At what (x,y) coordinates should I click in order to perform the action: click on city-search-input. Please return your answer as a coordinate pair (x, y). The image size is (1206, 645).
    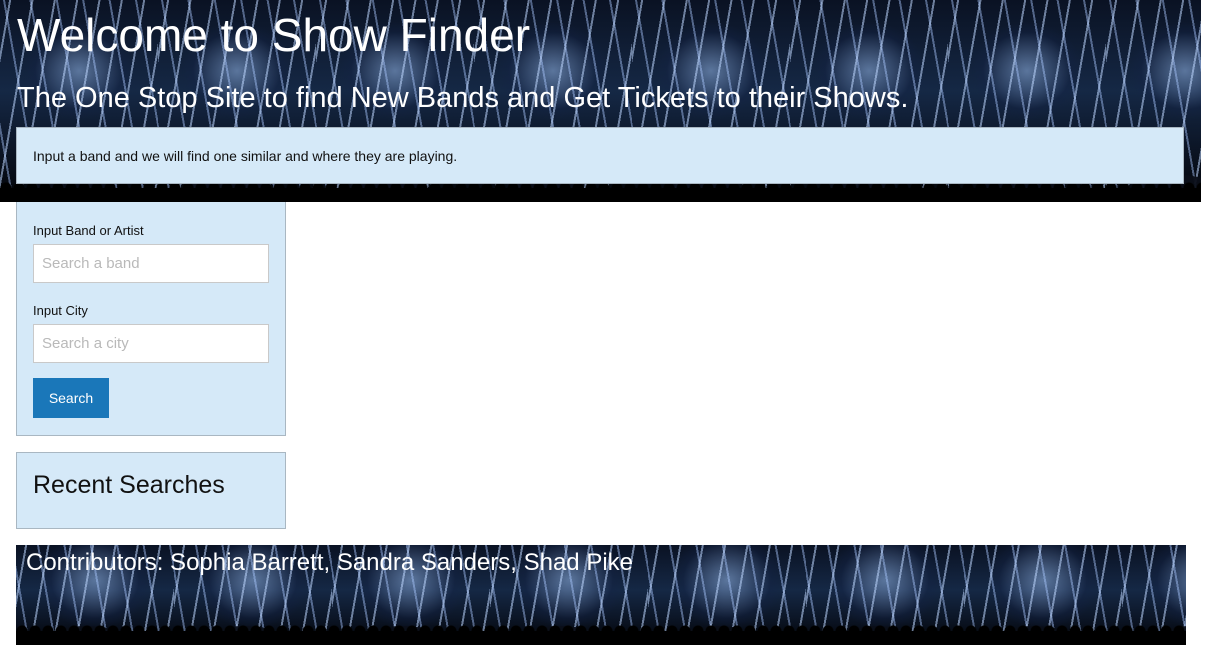
    Looking at the image, I should click on (151, 343).